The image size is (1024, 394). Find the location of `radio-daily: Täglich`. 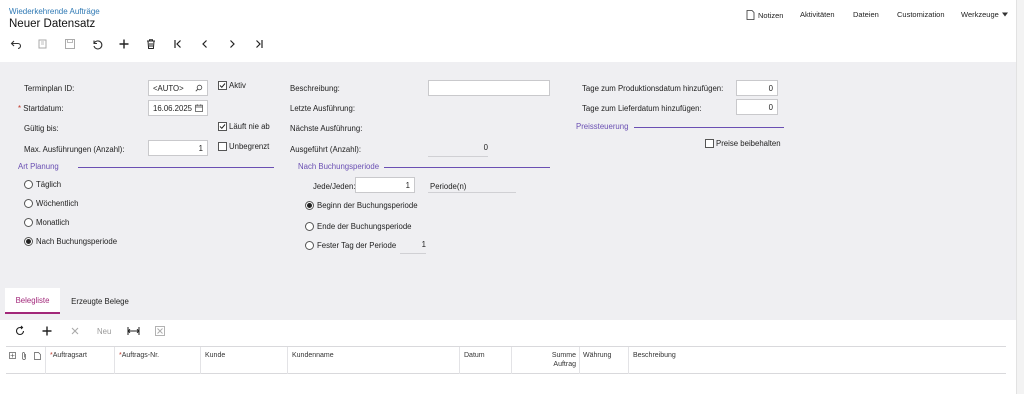

radio-daily: Täglich is located at coordinates (42, 184).